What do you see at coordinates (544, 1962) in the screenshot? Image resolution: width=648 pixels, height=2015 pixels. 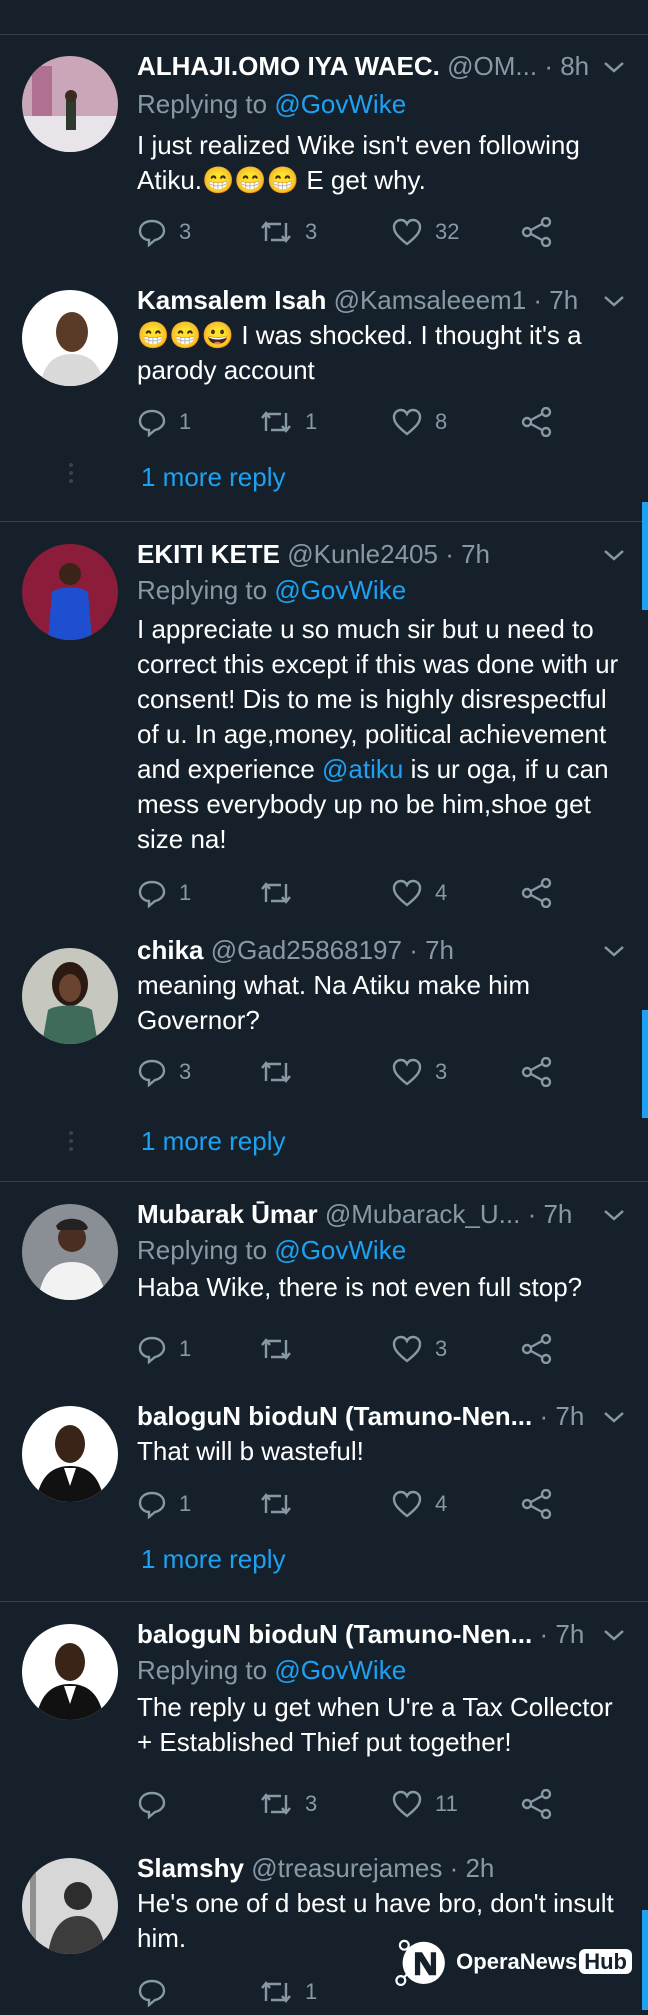 I see `watermark-text: OperaNews Hub` at bounding box center [544, 1962].